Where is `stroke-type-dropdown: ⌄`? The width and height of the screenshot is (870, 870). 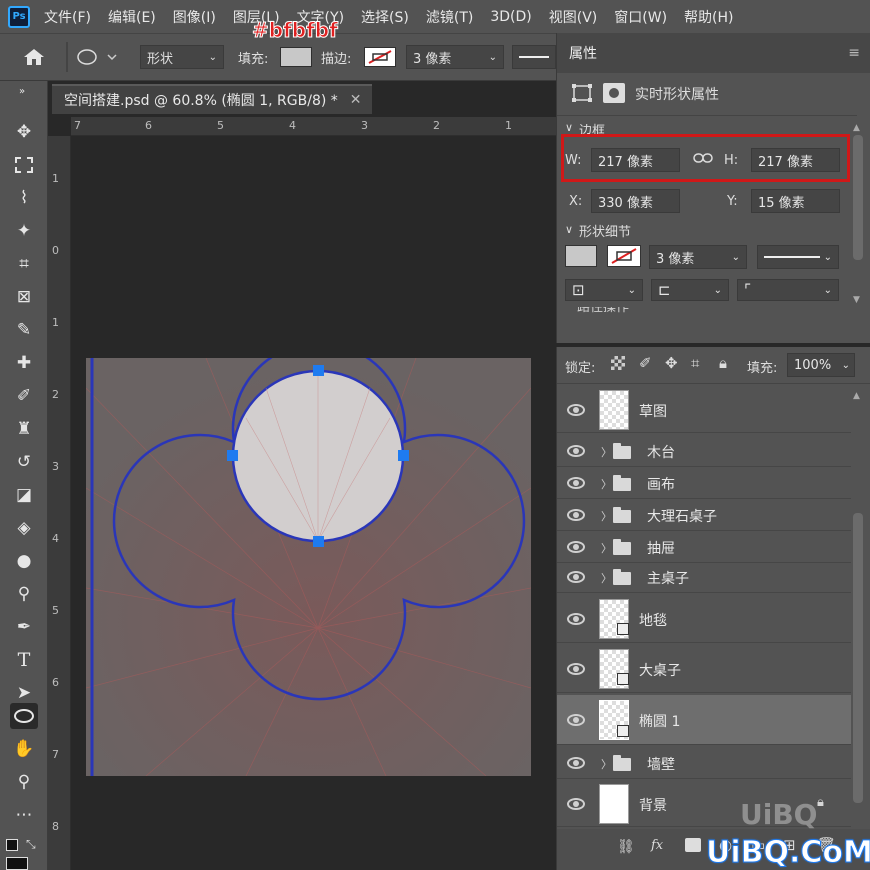
stroke-type-dropdown: ⌄ is located at coordinates (798, 257).